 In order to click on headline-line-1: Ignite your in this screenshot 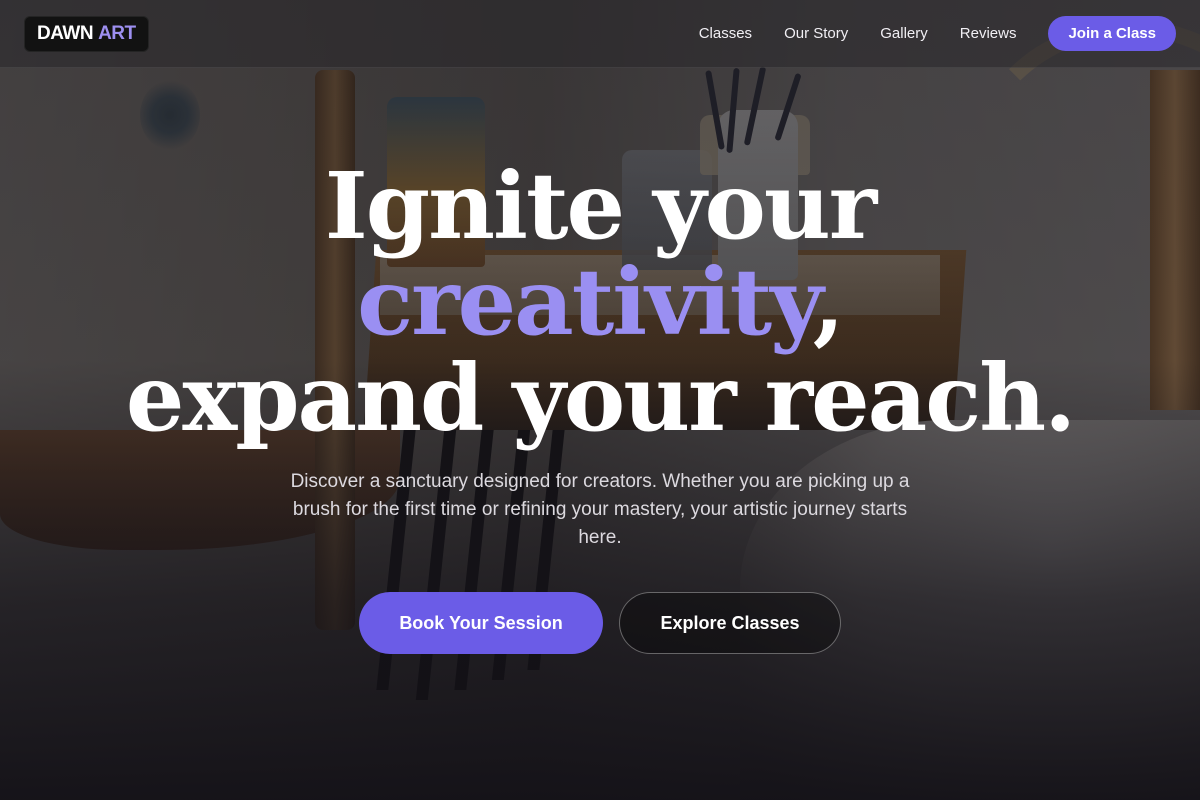, I will do `click(600, 206)`.